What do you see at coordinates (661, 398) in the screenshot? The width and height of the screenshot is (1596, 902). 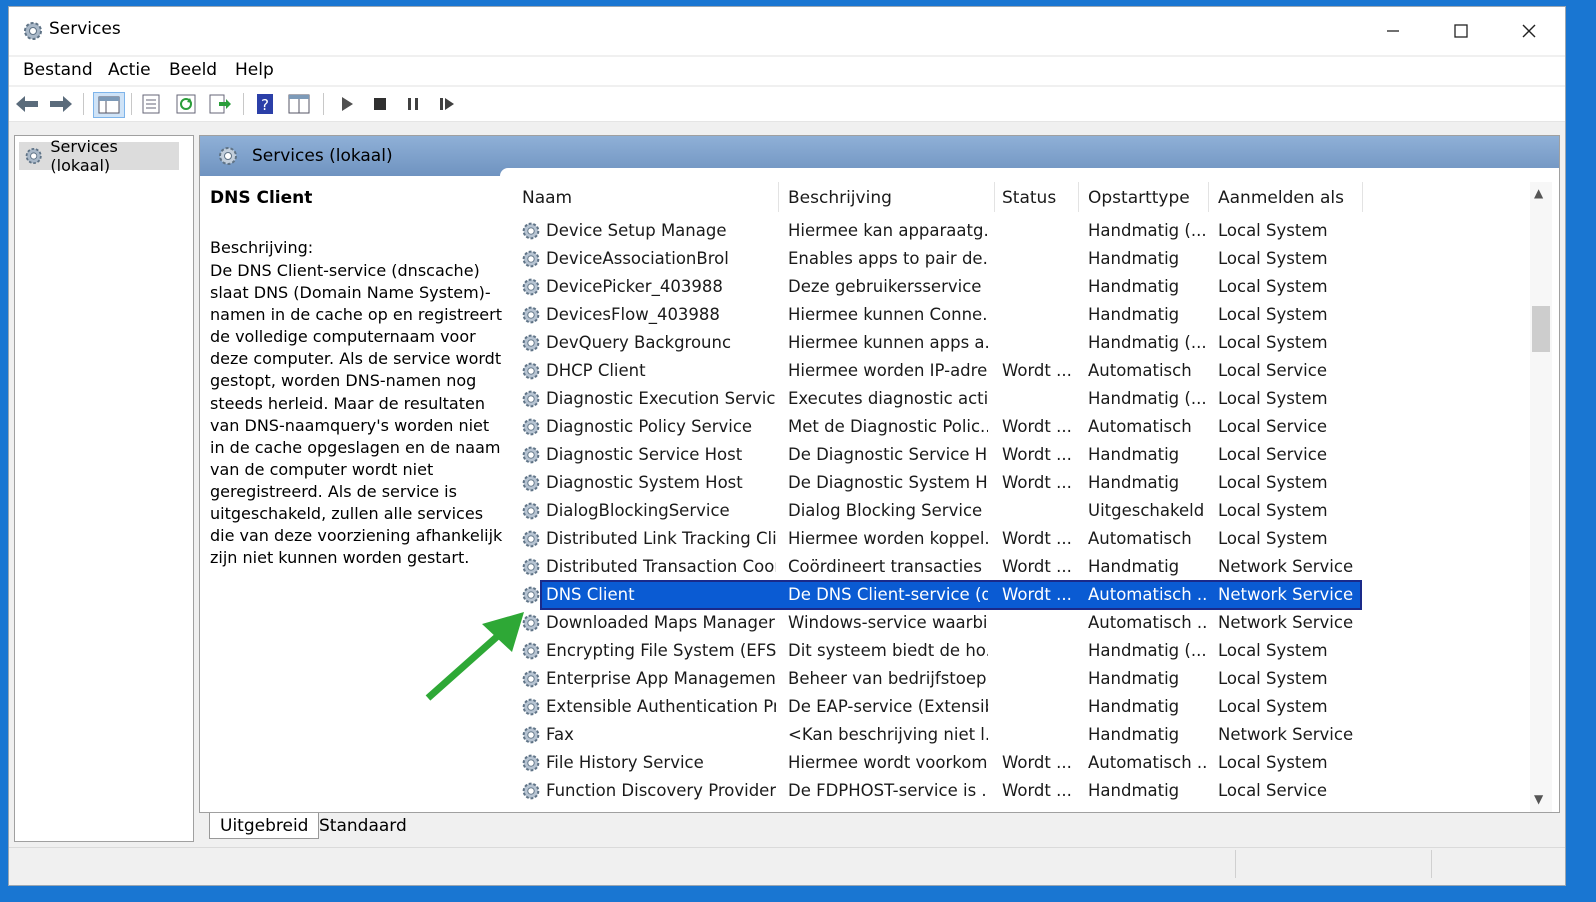 I see `service-name: Diagnostic Execution Service` at bounding box center [661, 398].